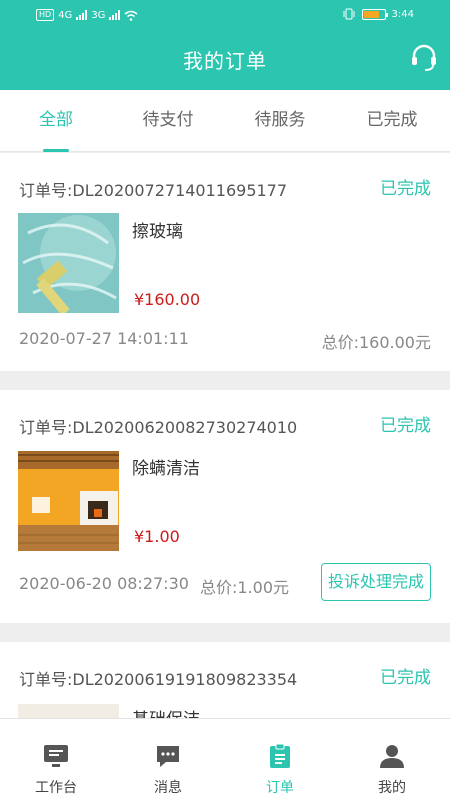  What do you see at coordinates (392, 756) in the screenshot?
I see `user-icon` at bounding box center [392, 756].